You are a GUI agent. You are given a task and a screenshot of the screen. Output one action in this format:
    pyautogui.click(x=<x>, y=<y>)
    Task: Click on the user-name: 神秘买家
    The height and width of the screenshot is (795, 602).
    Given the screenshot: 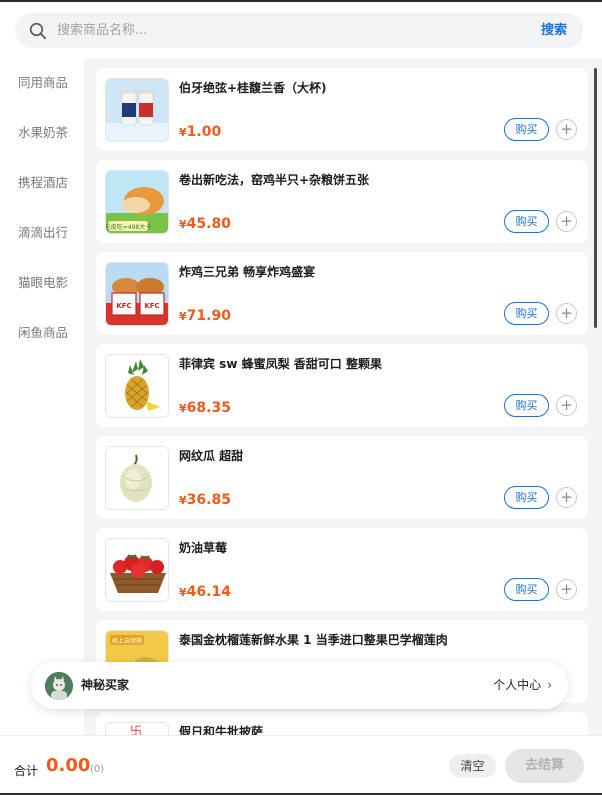 What is the action you would take?
    pyautogui.click(x=105, y=685)
    